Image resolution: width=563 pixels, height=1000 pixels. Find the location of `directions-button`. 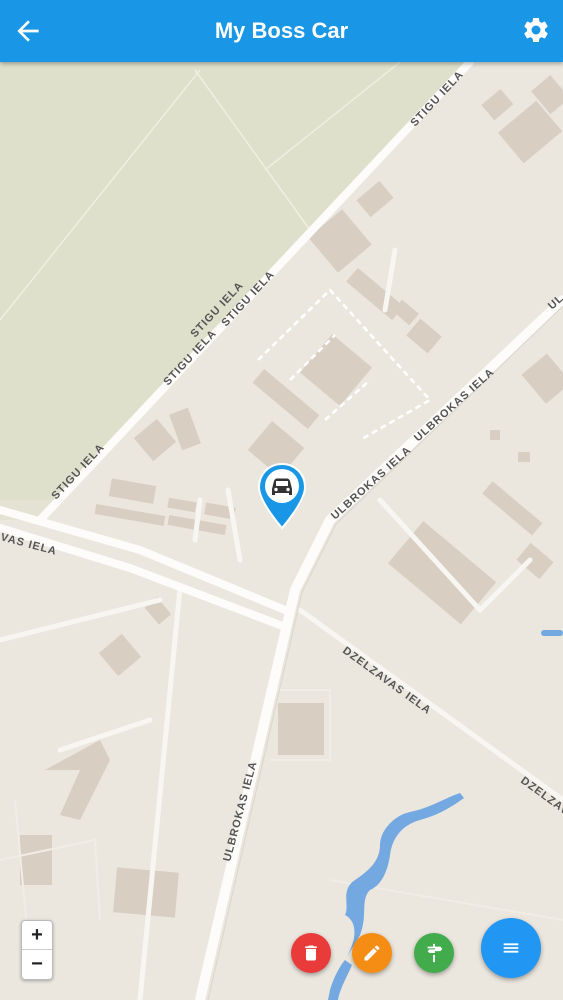

directions-button is located at coordinates (434, 953).